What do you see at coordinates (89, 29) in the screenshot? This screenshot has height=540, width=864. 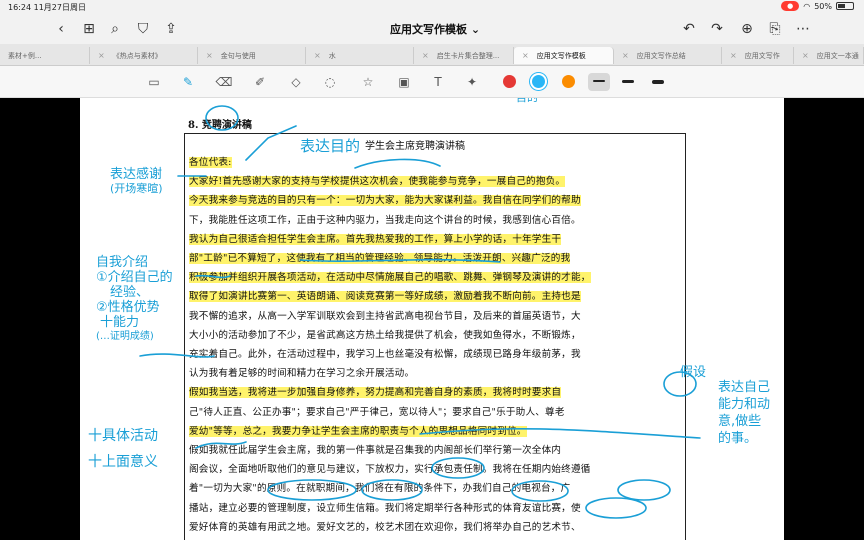 I see `grid-view-icon: ⊞` at bounding box center [89, 29].